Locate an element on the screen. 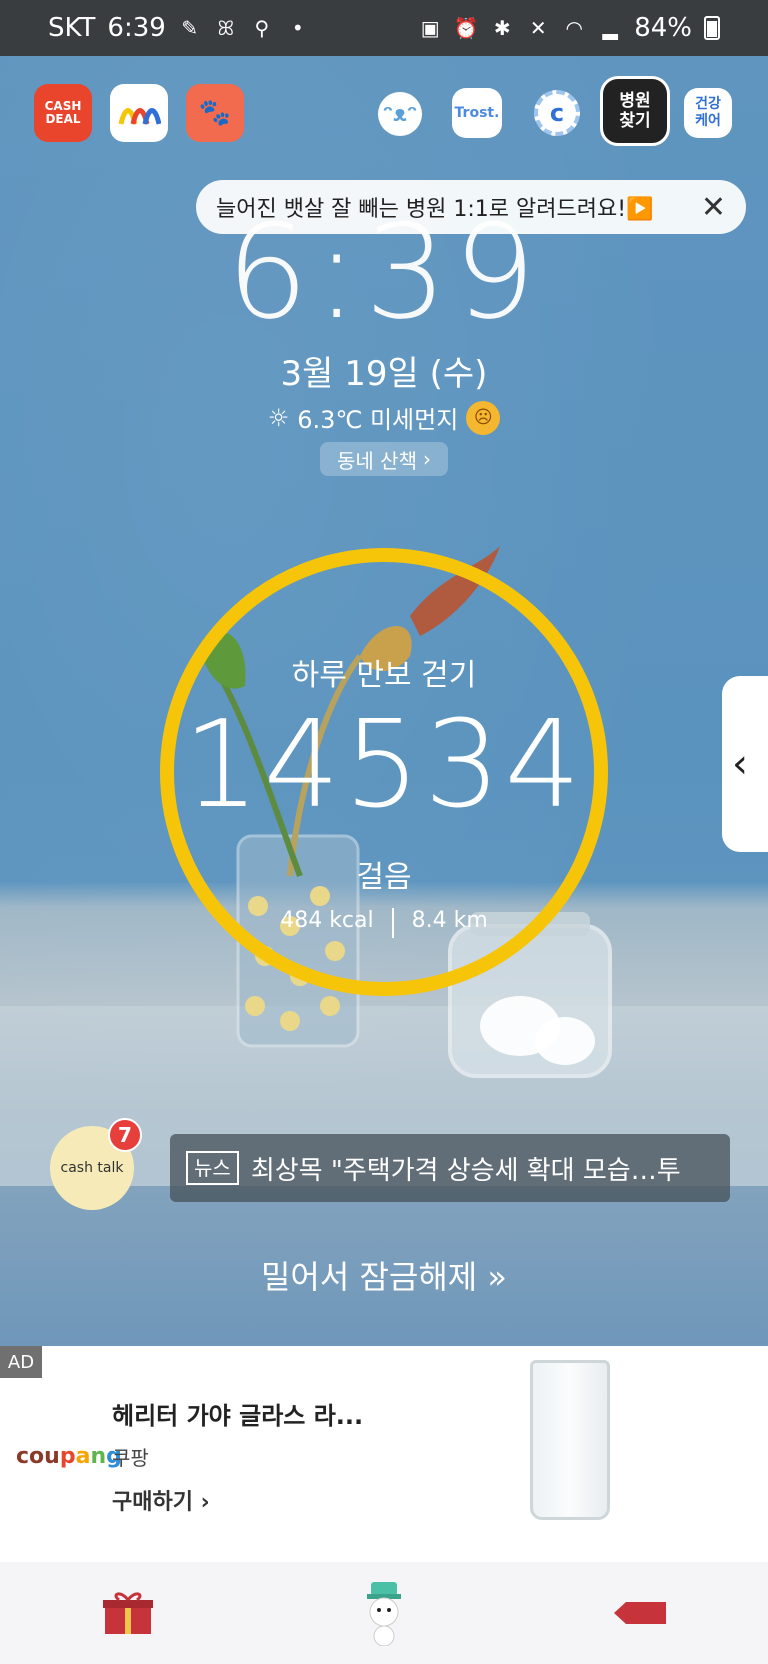  product-image is located at coordinates (570, 1440).